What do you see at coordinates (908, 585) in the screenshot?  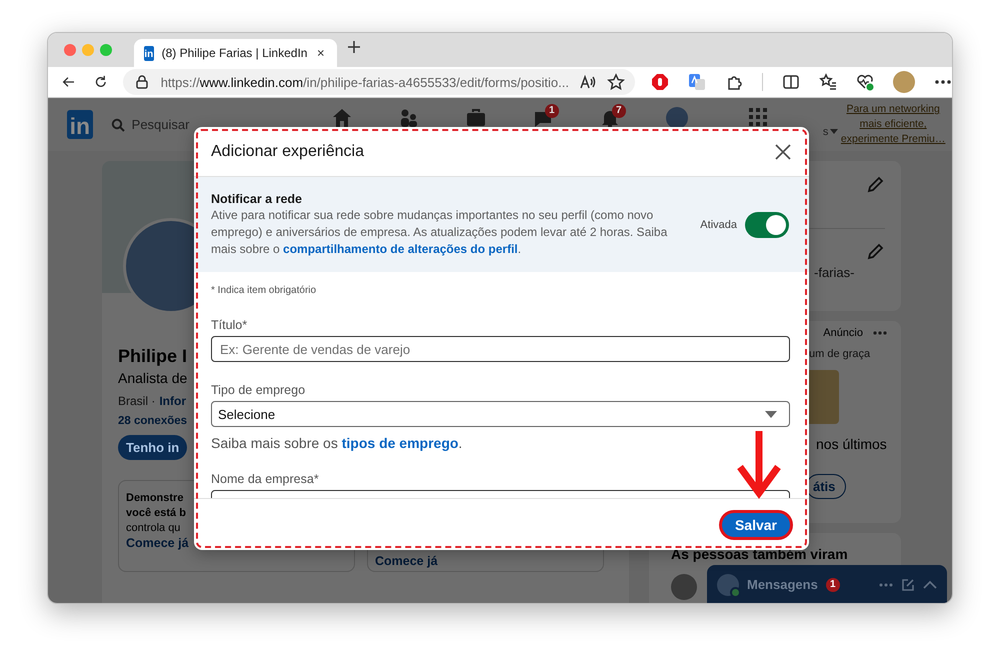 I see `compose-icon` at bounding box center [908, 585].